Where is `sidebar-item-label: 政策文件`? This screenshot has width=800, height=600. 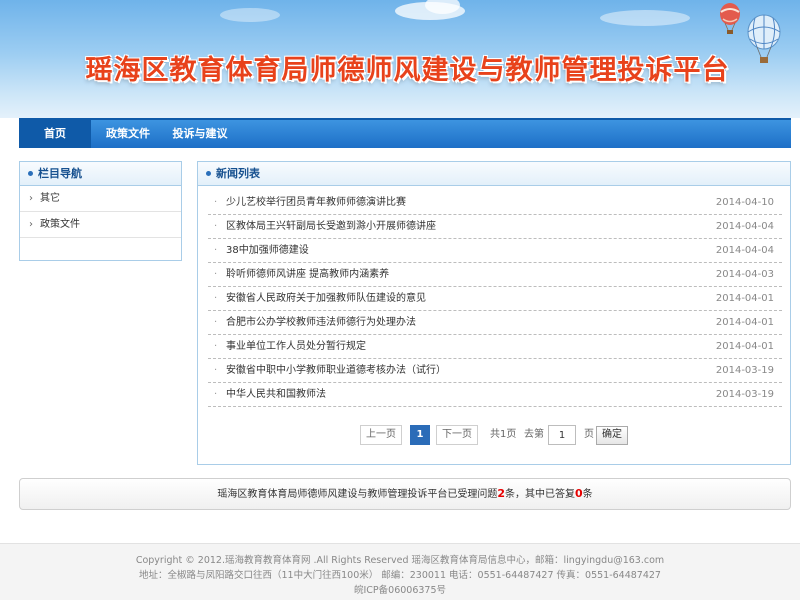 sidebar-item-label: 政策文件 is located at coordinates (60, 224).